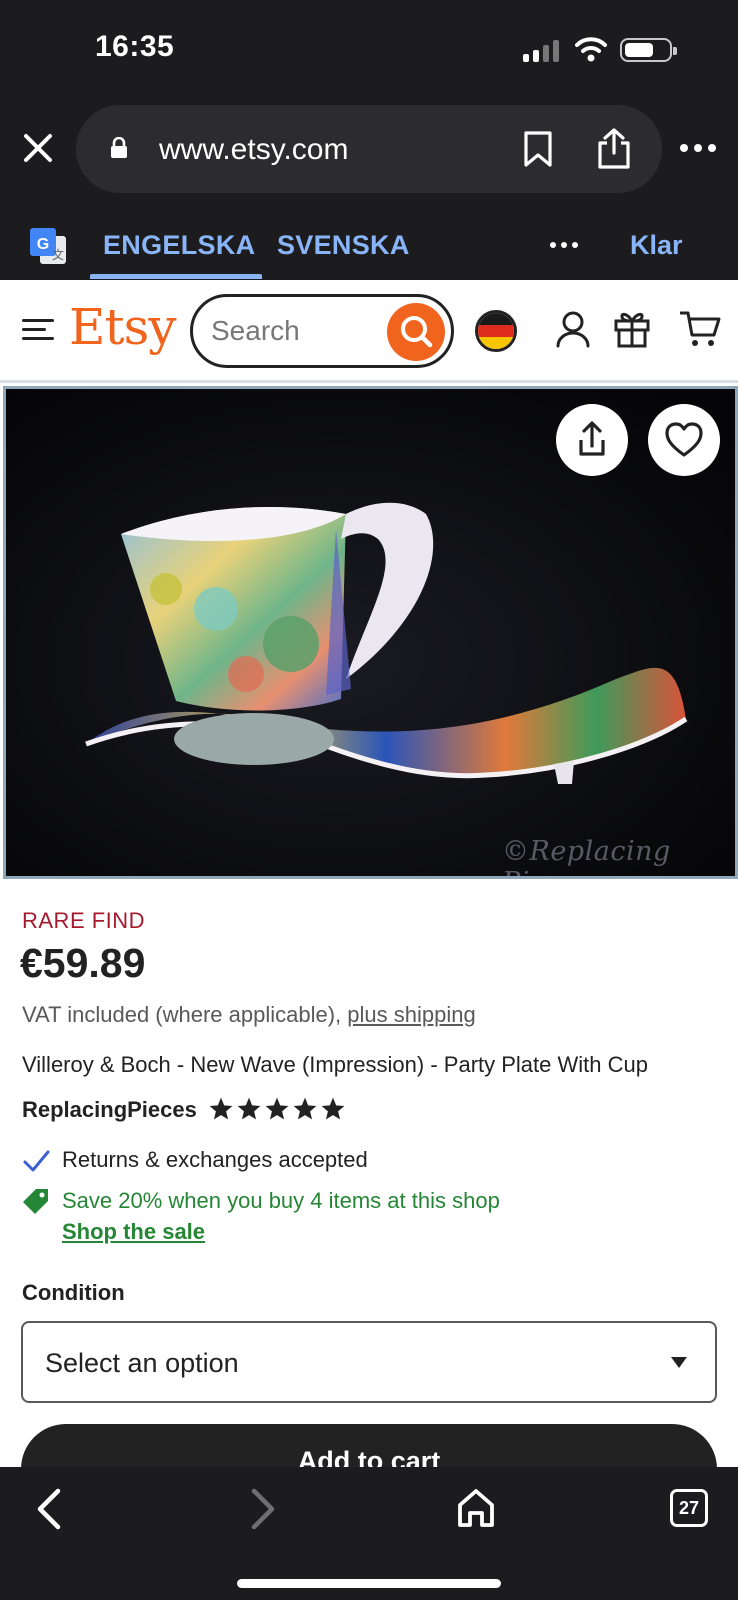 The height and width of the screenshot is (1600, 738). I want to click on browser-toolbar: www.etsy.com, so click(369, 150).